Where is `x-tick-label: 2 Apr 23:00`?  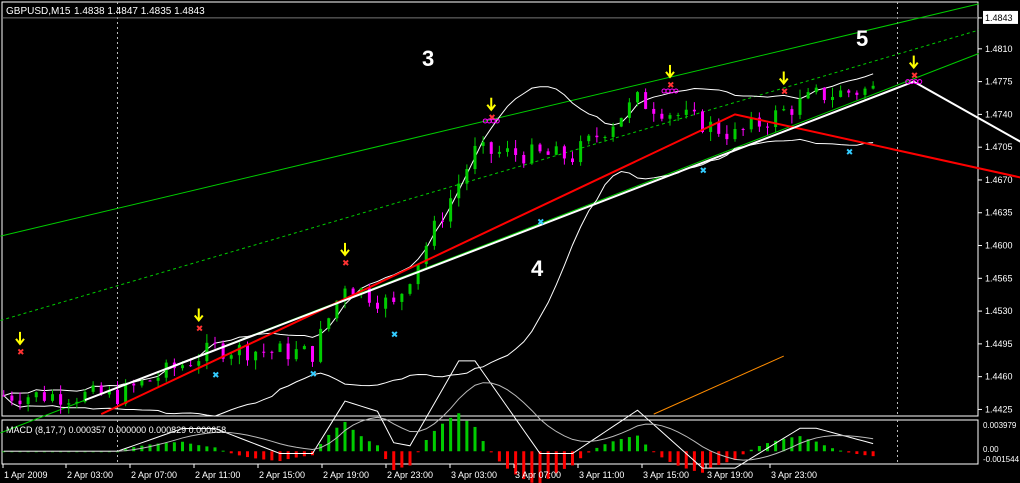
x-tick-label: 2 Apr 23:00 is located at coordinates (410, 475).